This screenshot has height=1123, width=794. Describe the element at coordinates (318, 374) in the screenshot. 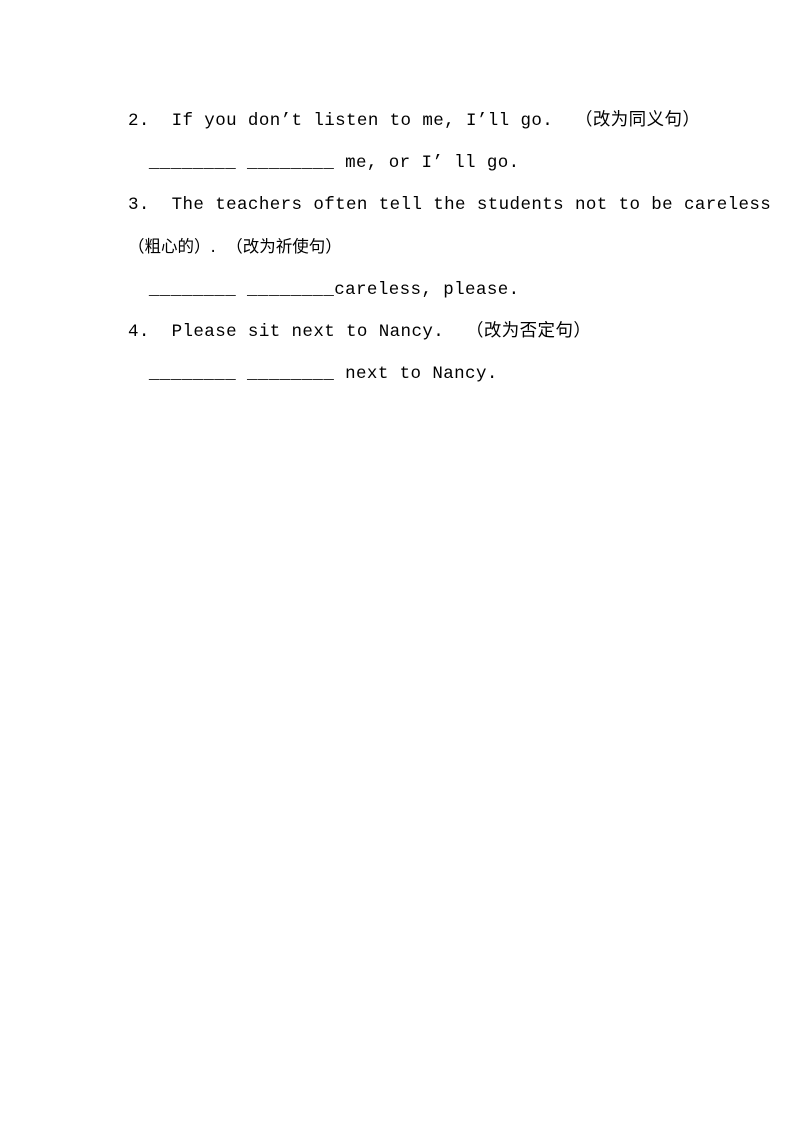

I see `exercise-4-answer-text: ________ ________ next to Nancy.` at that location.